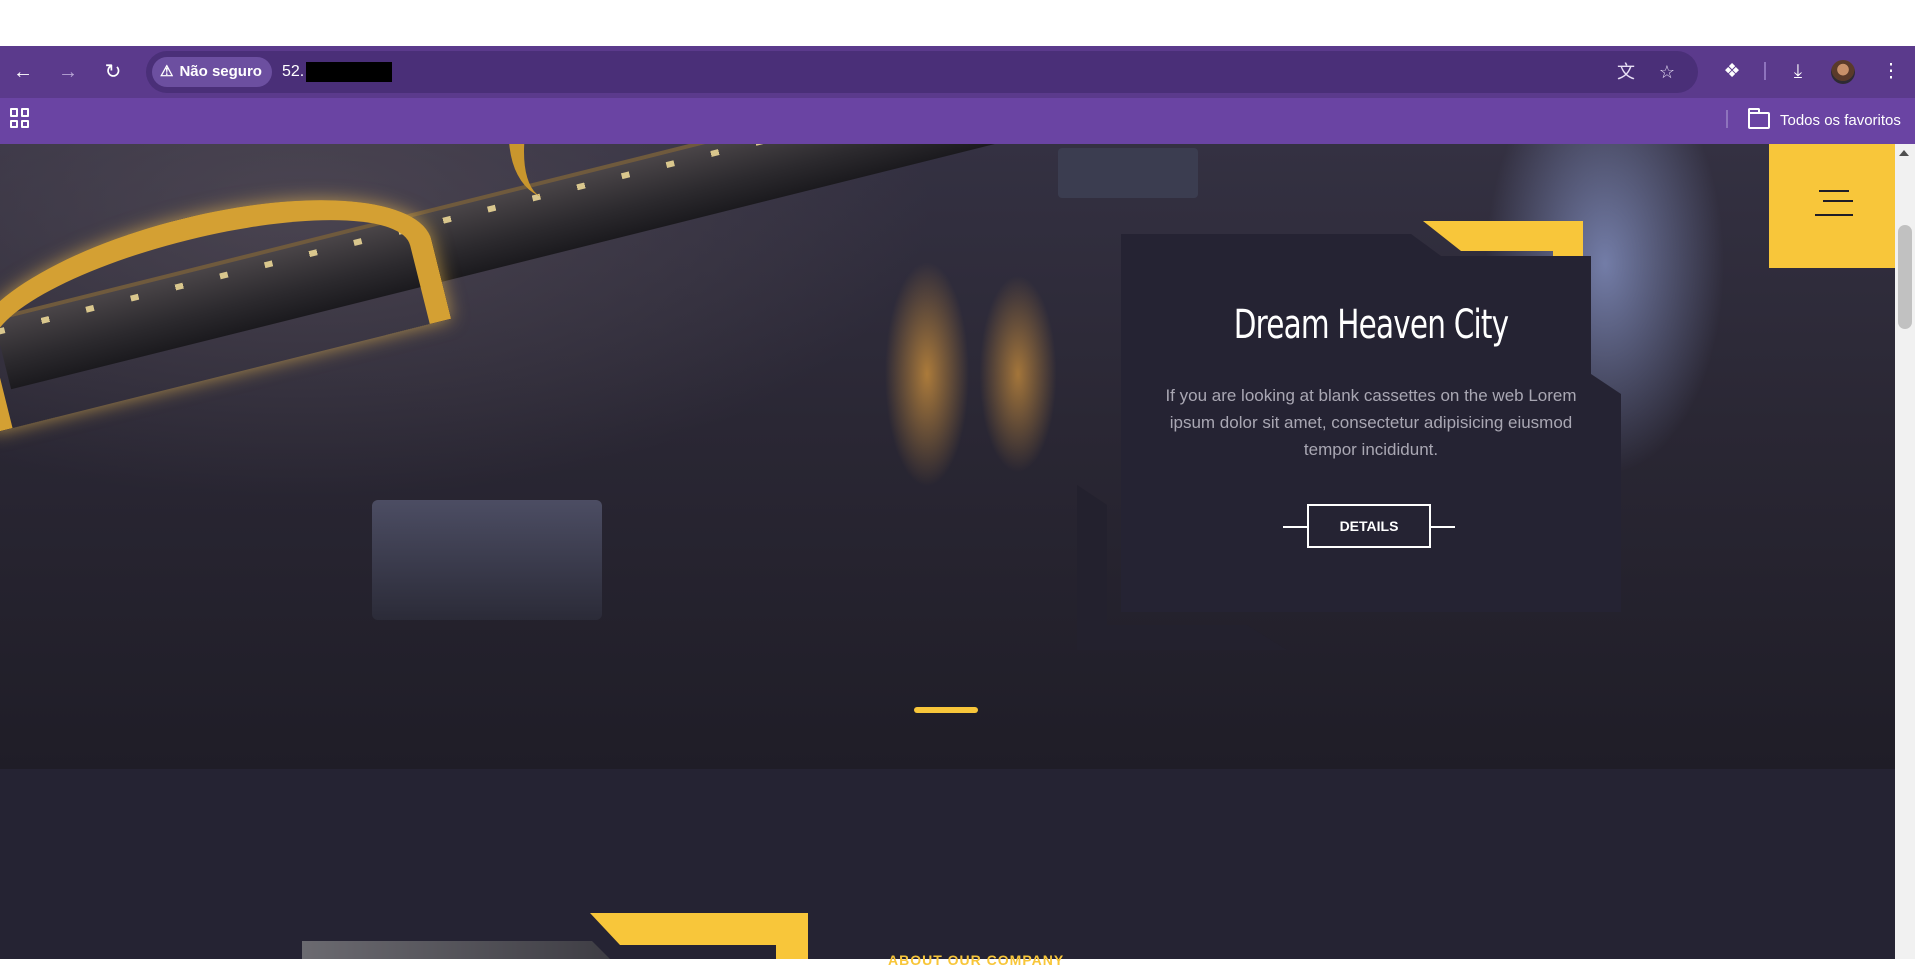  Describe the element at coordinates (1727, 119) in the screenshot. I see `bookmarks-divider` at that location.